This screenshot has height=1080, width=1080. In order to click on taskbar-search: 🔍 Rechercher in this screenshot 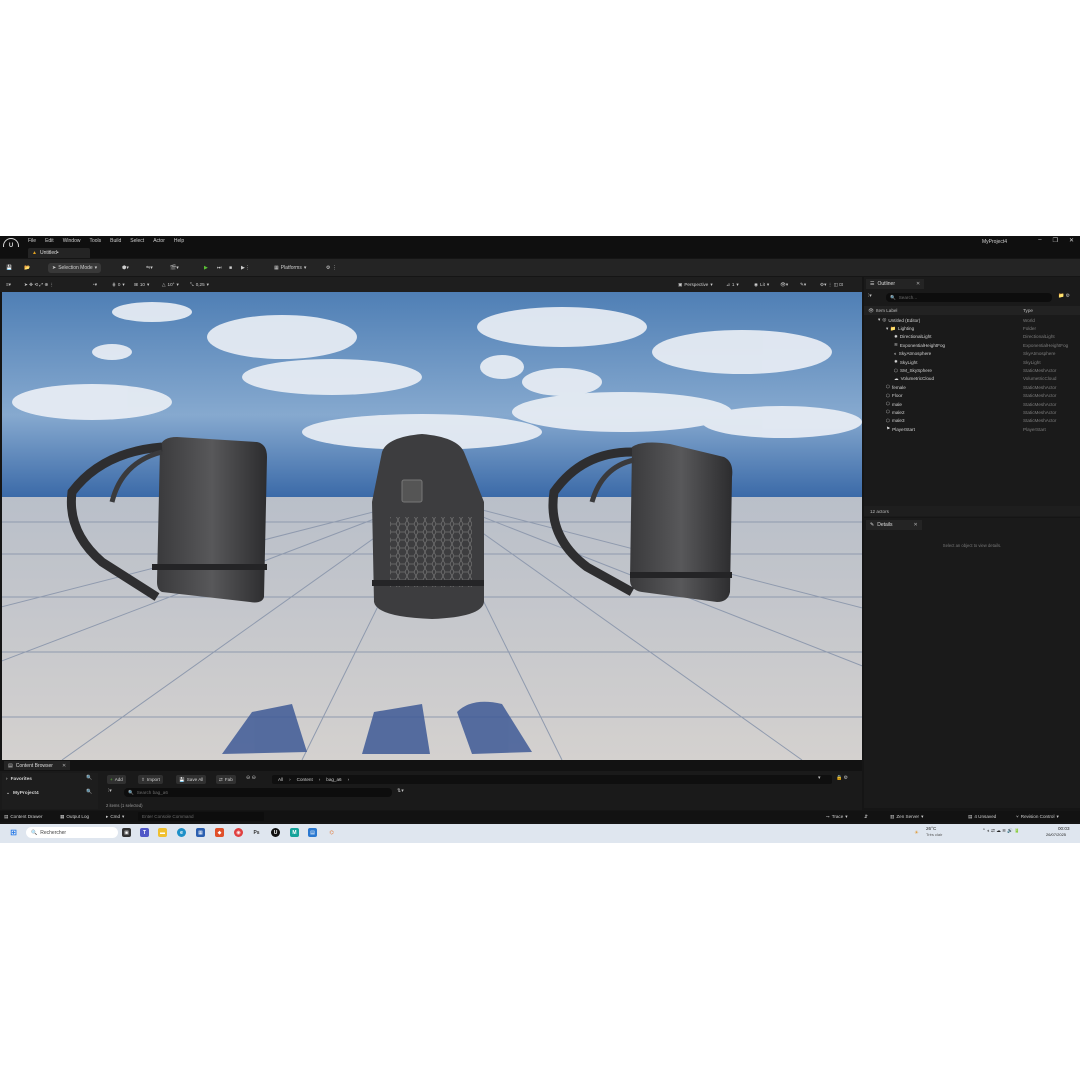, I will do `click(72, 832)`.